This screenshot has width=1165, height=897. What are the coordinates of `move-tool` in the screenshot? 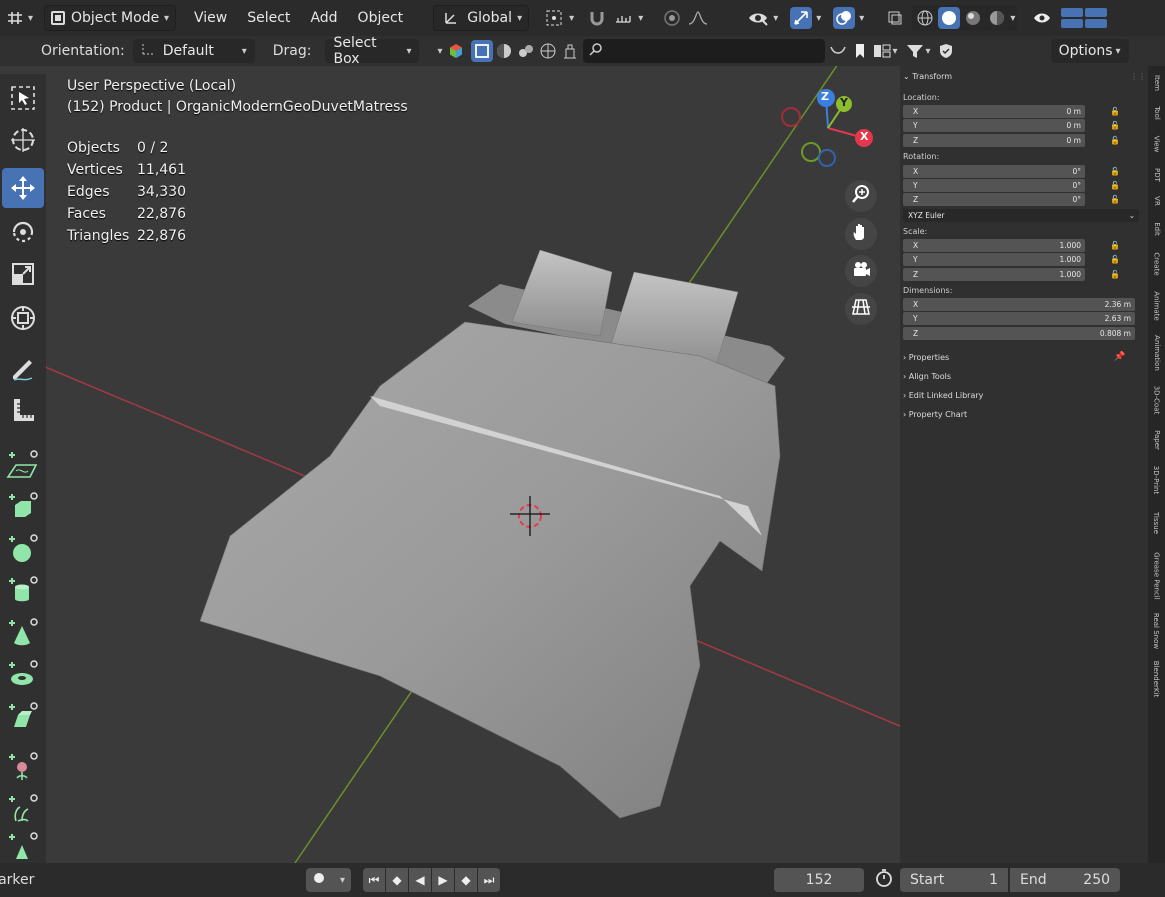 It's located at (23, 188).